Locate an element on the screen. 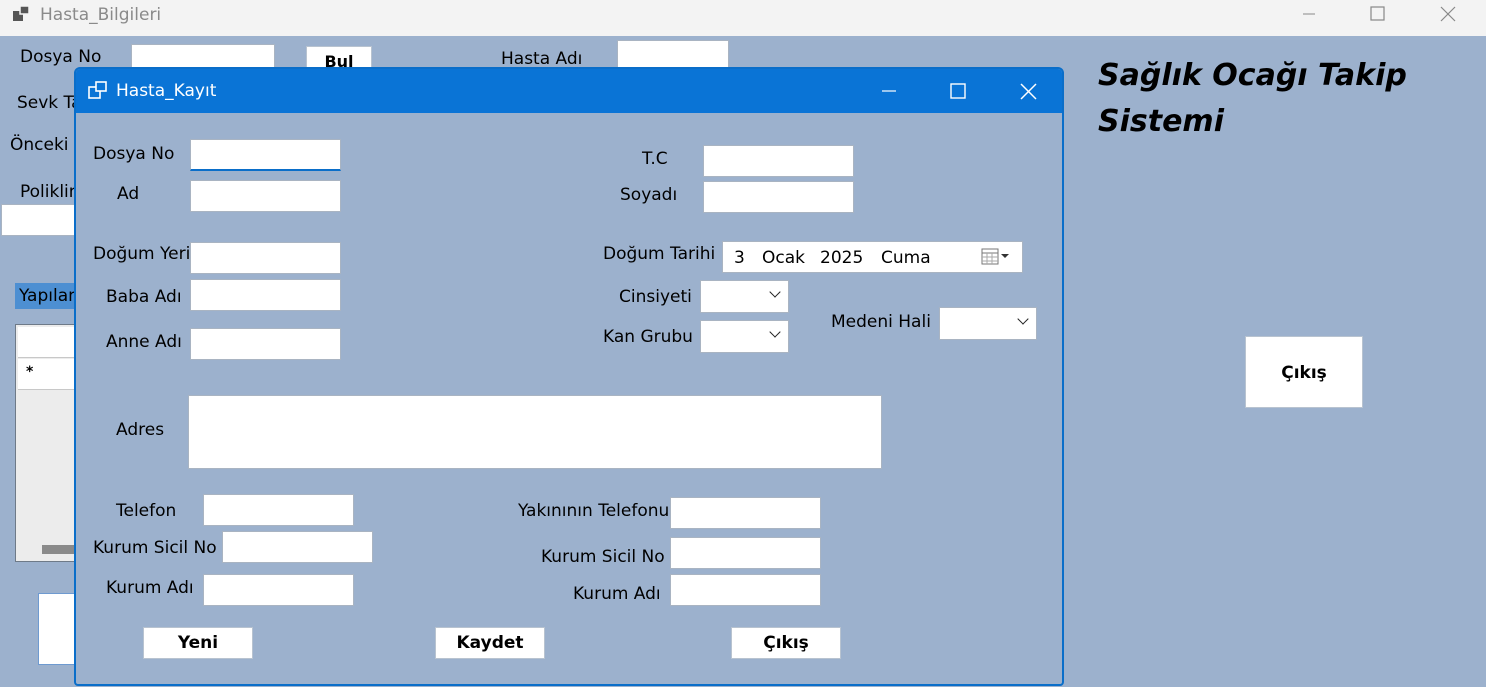 The width and height of the screenshot is (1486, 687). label-dosya-no: Dosya No is located at coordinates (134, 154).